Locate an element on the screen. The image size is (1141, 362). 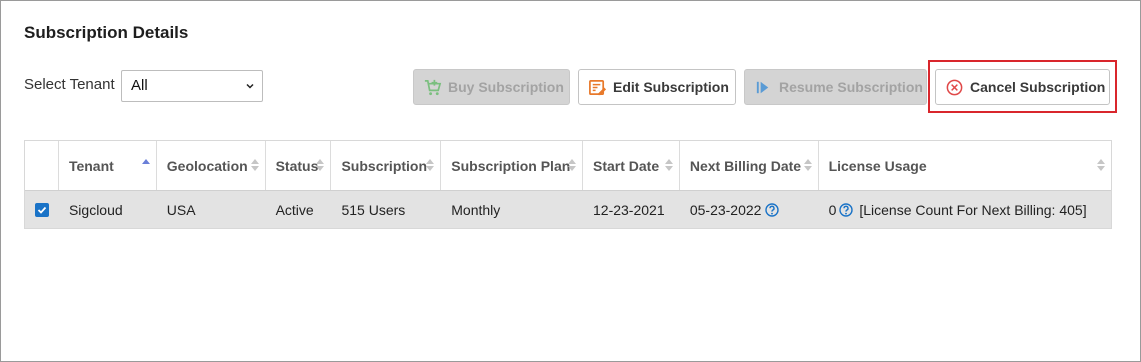
tenant-filter-label: Select Tenant is located at coordinates (69, 84).